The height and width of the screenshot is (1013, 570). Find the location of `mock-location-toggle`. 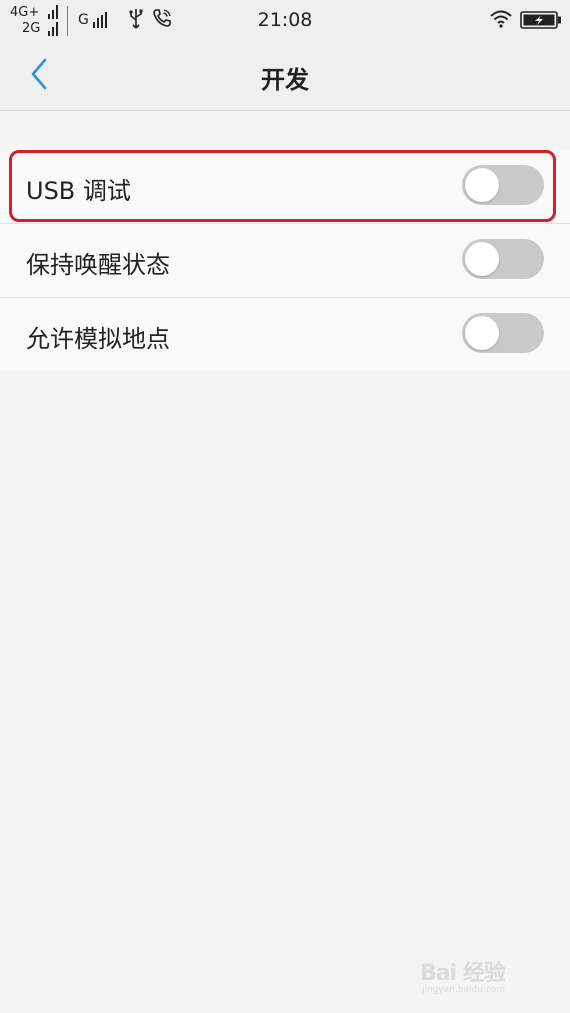

mock-location-toggle is located at coordinates (503, 333).